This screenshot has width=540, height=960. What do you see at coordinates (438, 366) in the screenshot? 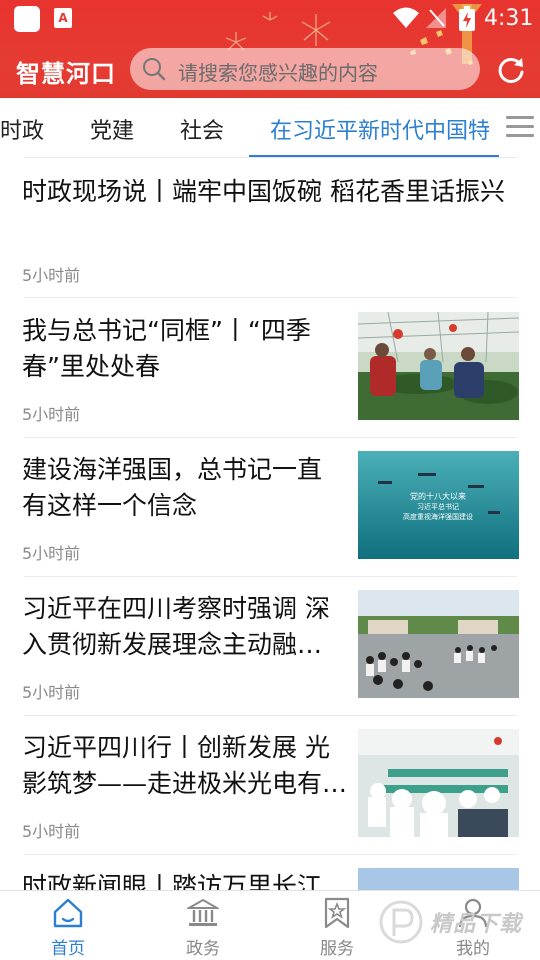
I see `news-thumbnail-greenhouse` at bounding box center [438, 366].